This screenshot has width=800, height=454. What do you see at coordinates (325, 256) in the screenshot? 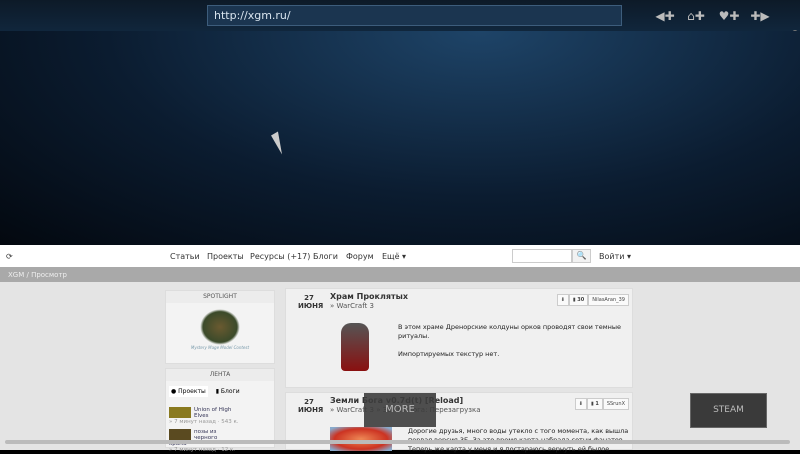
I see `nav-blogs: Блоги` at bounding box center [325, 256].